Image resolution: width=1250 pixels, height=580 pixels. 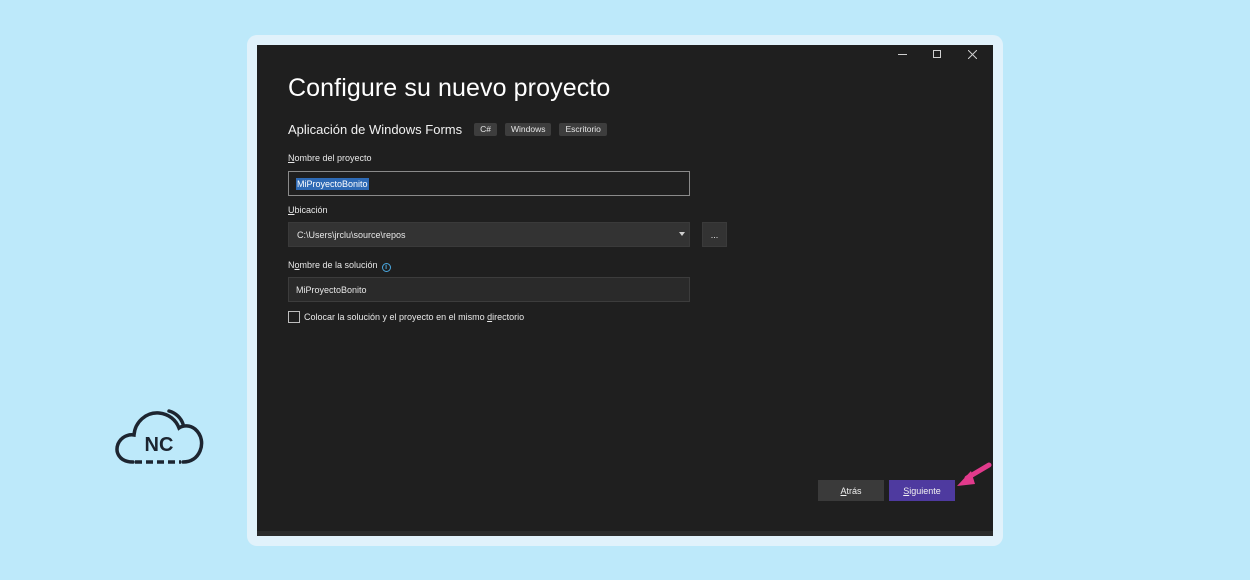 I want to click on info-icon: i, so click(x=386, y=267).